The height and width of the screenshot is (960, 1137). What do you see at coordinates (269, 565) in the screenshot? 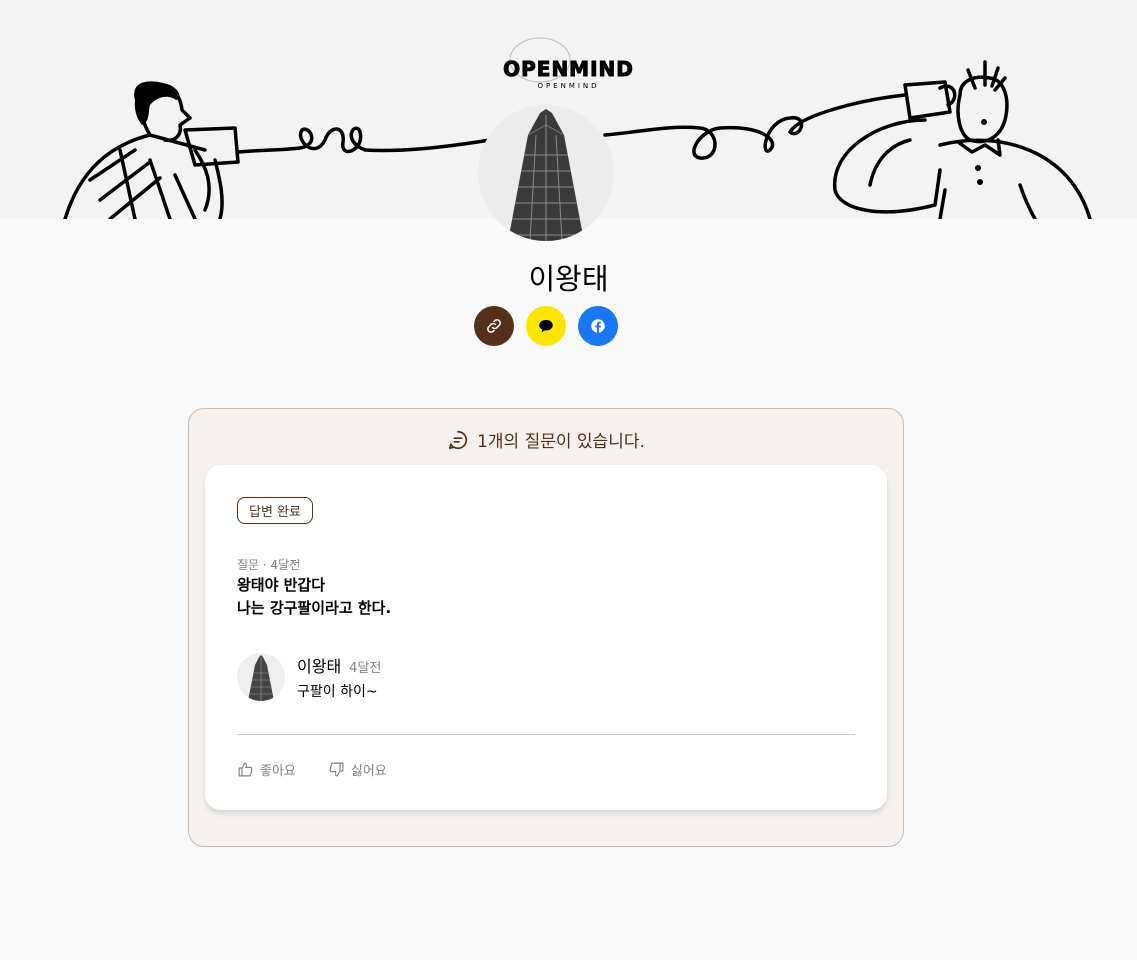
I see `question-meta: 질문 · 4달전` at bounding box center [269, 565].